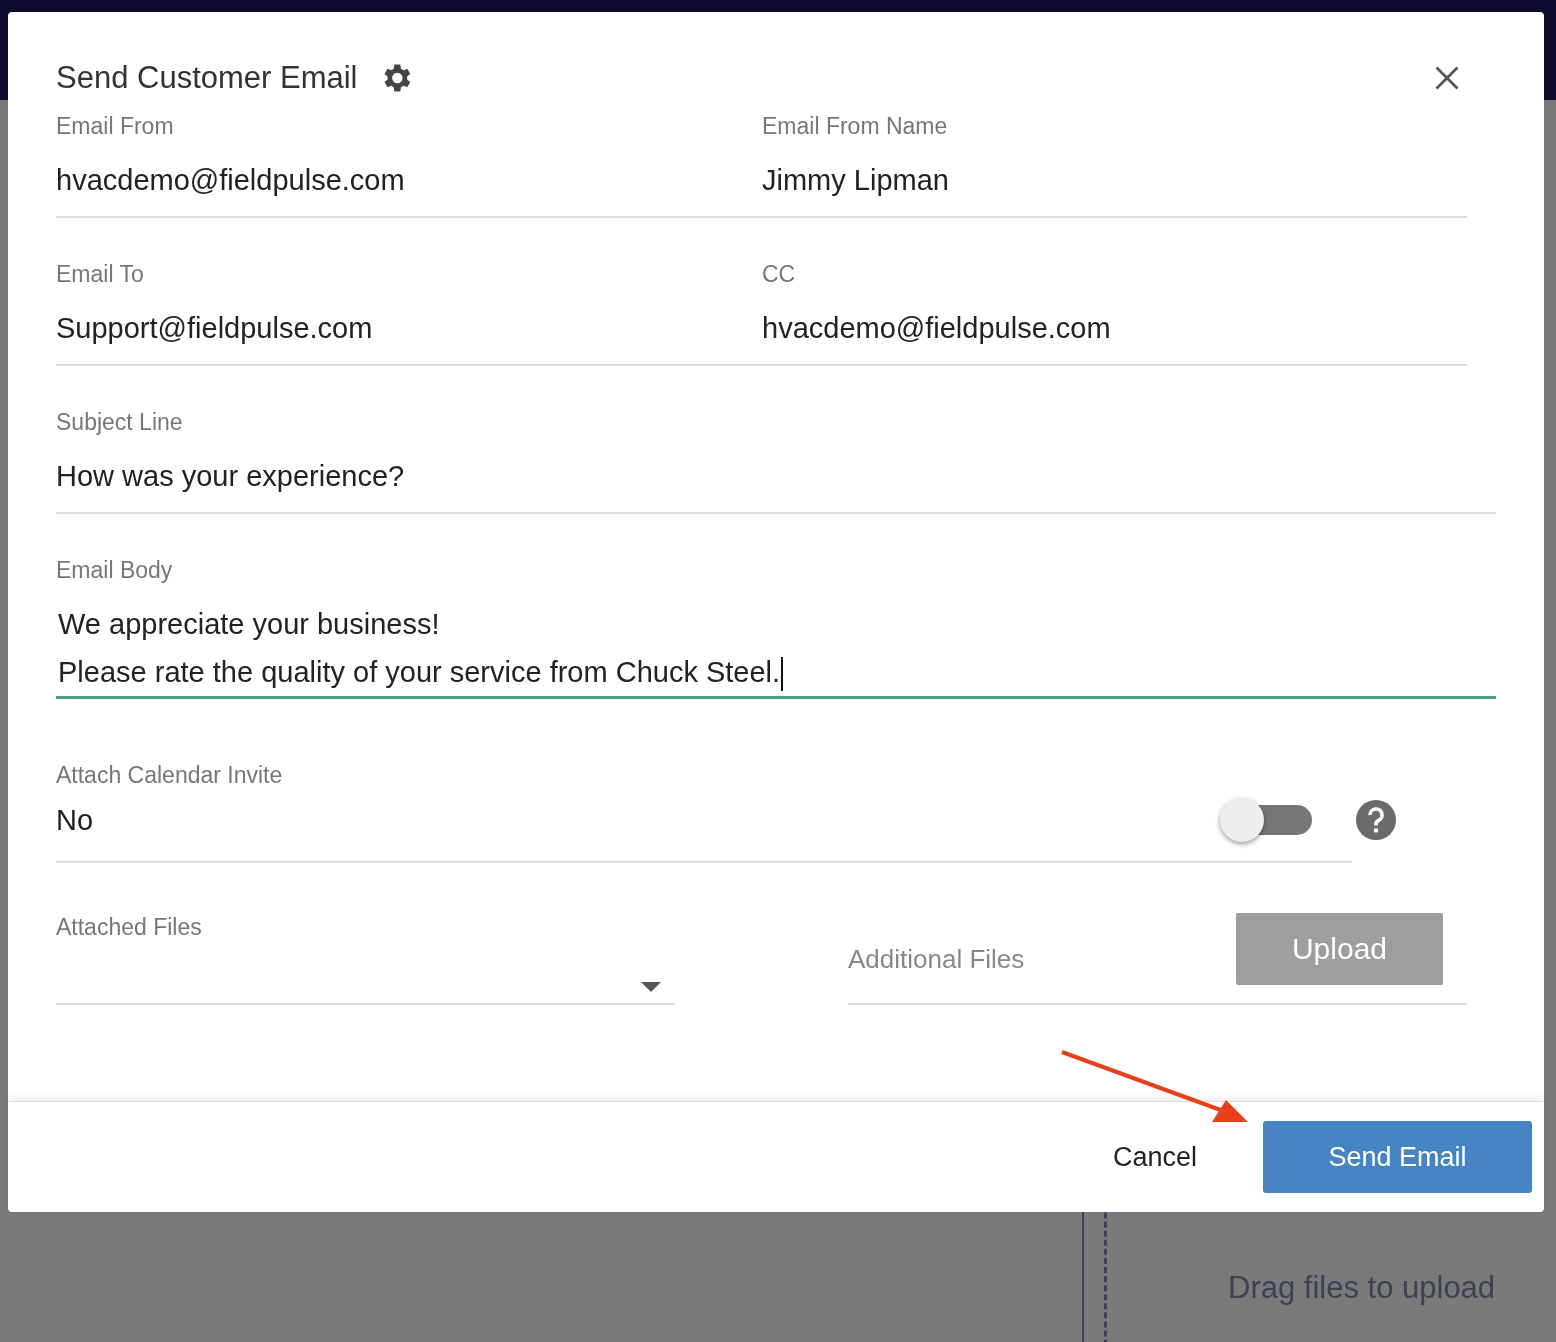 This screenshot has height=1342, width=1556. What do you see at coordinates (651, 987) in the screenshot?
I see `caret-icon` at bounding box center [651, 987].